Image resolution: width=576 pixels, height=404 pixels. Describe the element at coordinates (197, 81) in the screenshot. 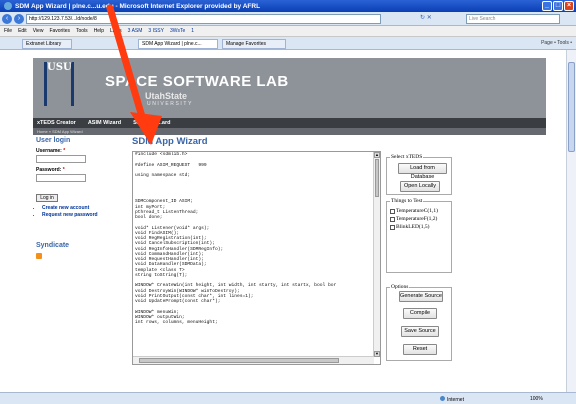

I see `site-title: SPACE SOFTWARE LAB` at that location.